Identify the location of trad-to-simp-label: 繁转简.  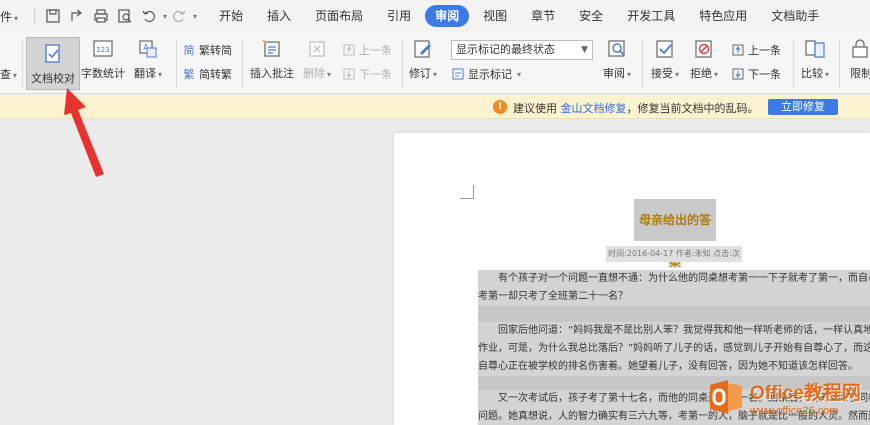
(215, 50).